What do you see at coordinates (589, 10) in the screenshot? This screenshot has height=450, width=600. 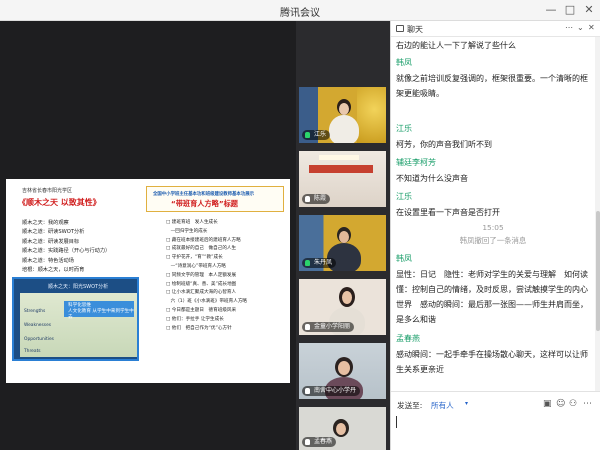 I see `close-button: ✕` at bounding box center [589, 10].